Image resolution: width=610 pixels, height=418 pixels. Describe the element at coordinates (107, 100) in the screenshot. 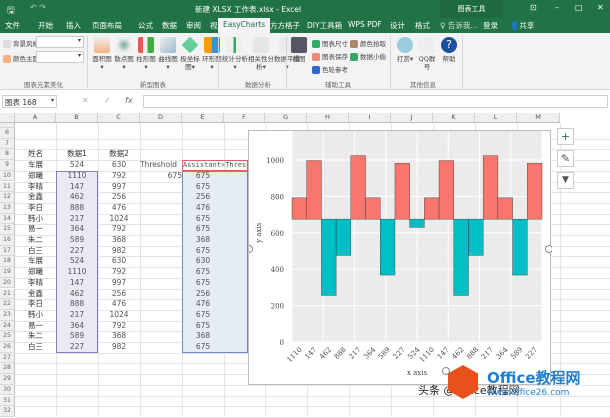

I see `confirm-icon: ✓` at that location.